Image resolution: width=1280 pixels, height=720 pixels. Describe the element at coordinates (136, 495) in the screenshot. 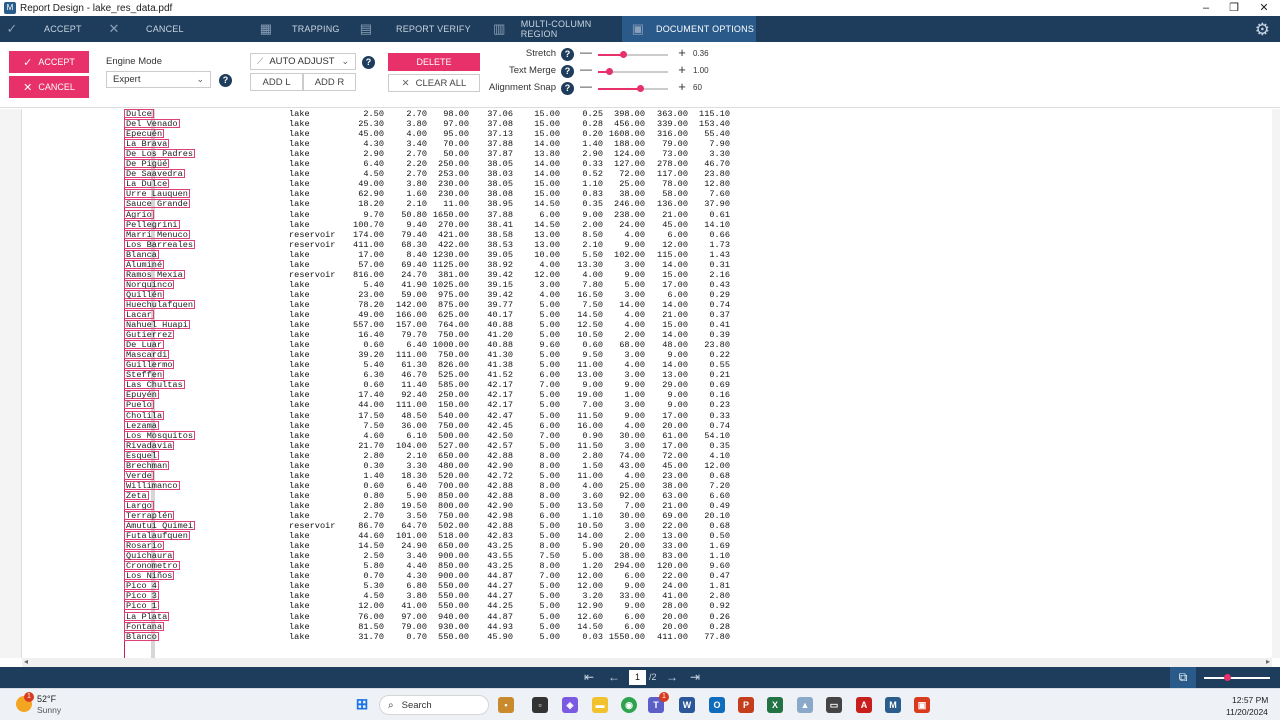

I see `lake-name-cell: Zeta` at that location.